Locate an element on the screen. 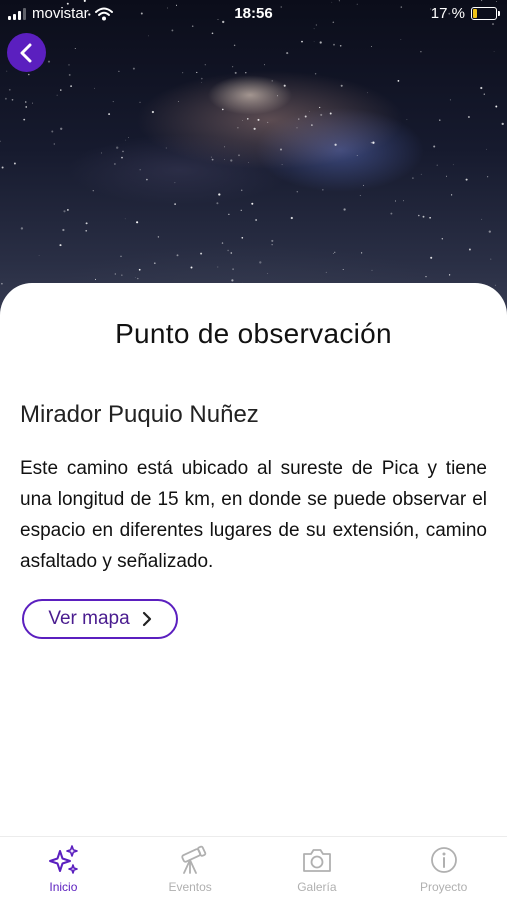  tab-proyecto: Proyecto is located at coordinates (443, 869).